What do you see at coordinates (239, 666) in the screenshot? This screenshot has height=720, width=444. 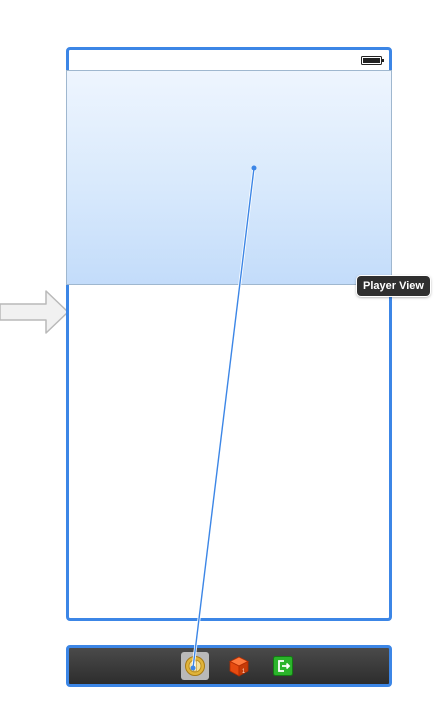 I see `first-responder-icon: 1` at bounding box center [239, 666].